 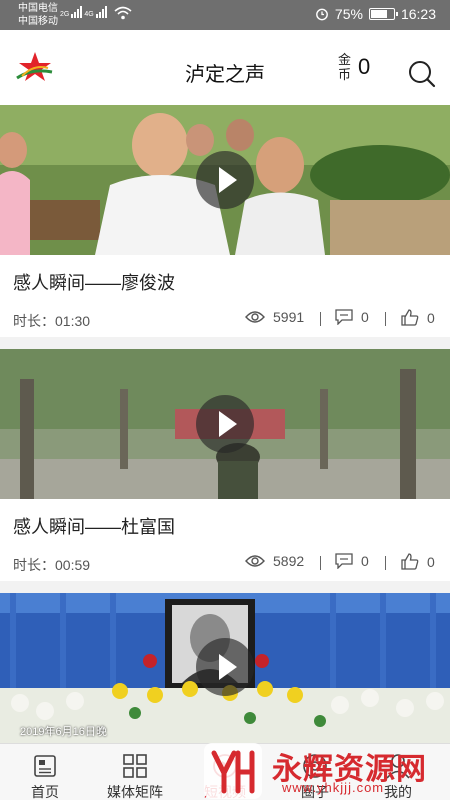 I want to click on alarm-icon, so click(x=322, y=14).